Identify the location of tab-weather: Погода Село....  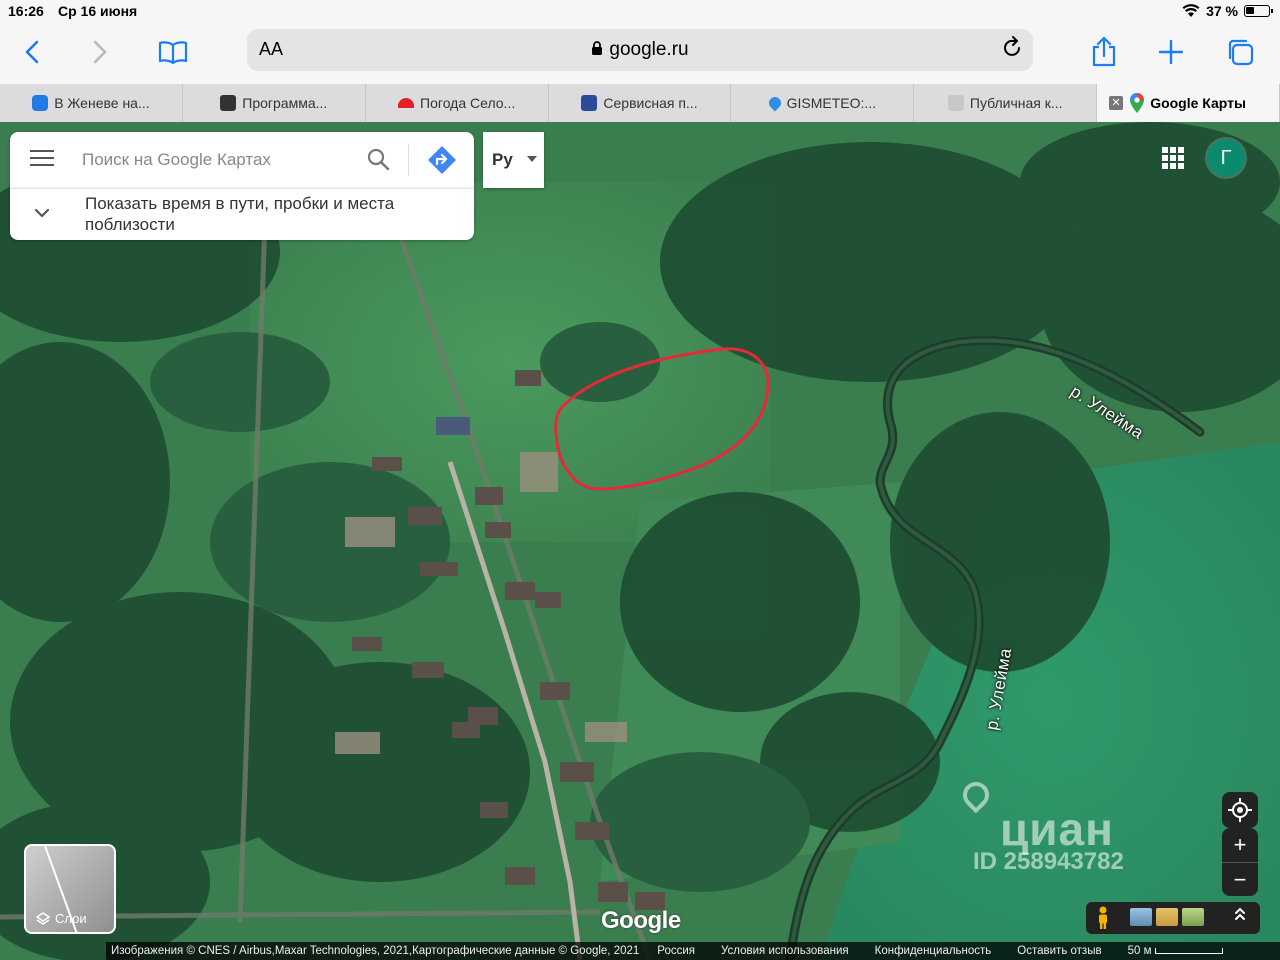
(457, 103).